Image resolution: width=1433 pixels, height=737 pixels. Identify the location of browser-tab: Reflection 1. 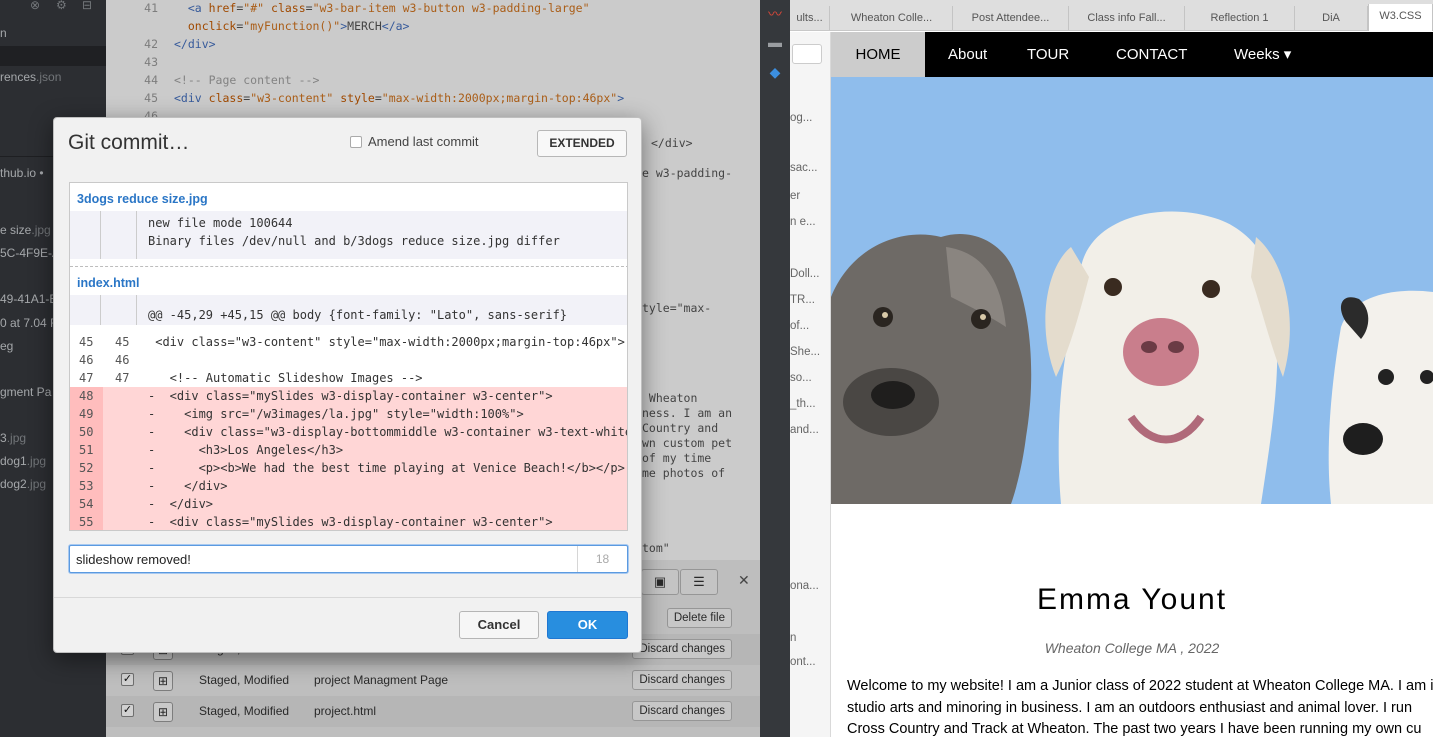
(1240, 18).